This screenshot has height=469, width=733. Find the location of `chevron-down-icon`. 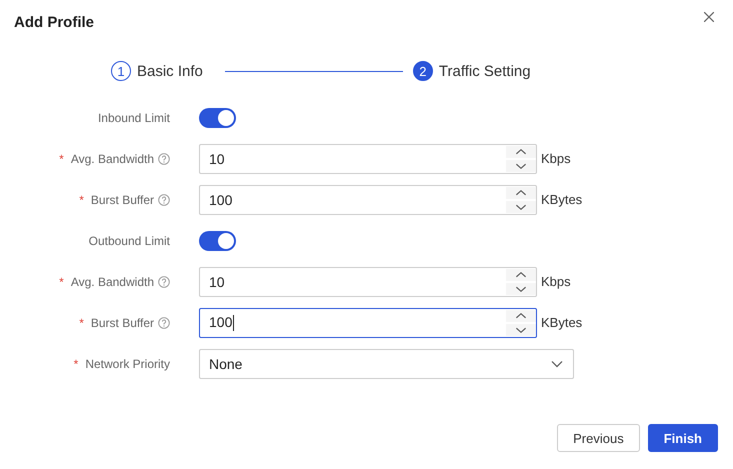

chevron-down-icon is located at coordinates (557, 364).